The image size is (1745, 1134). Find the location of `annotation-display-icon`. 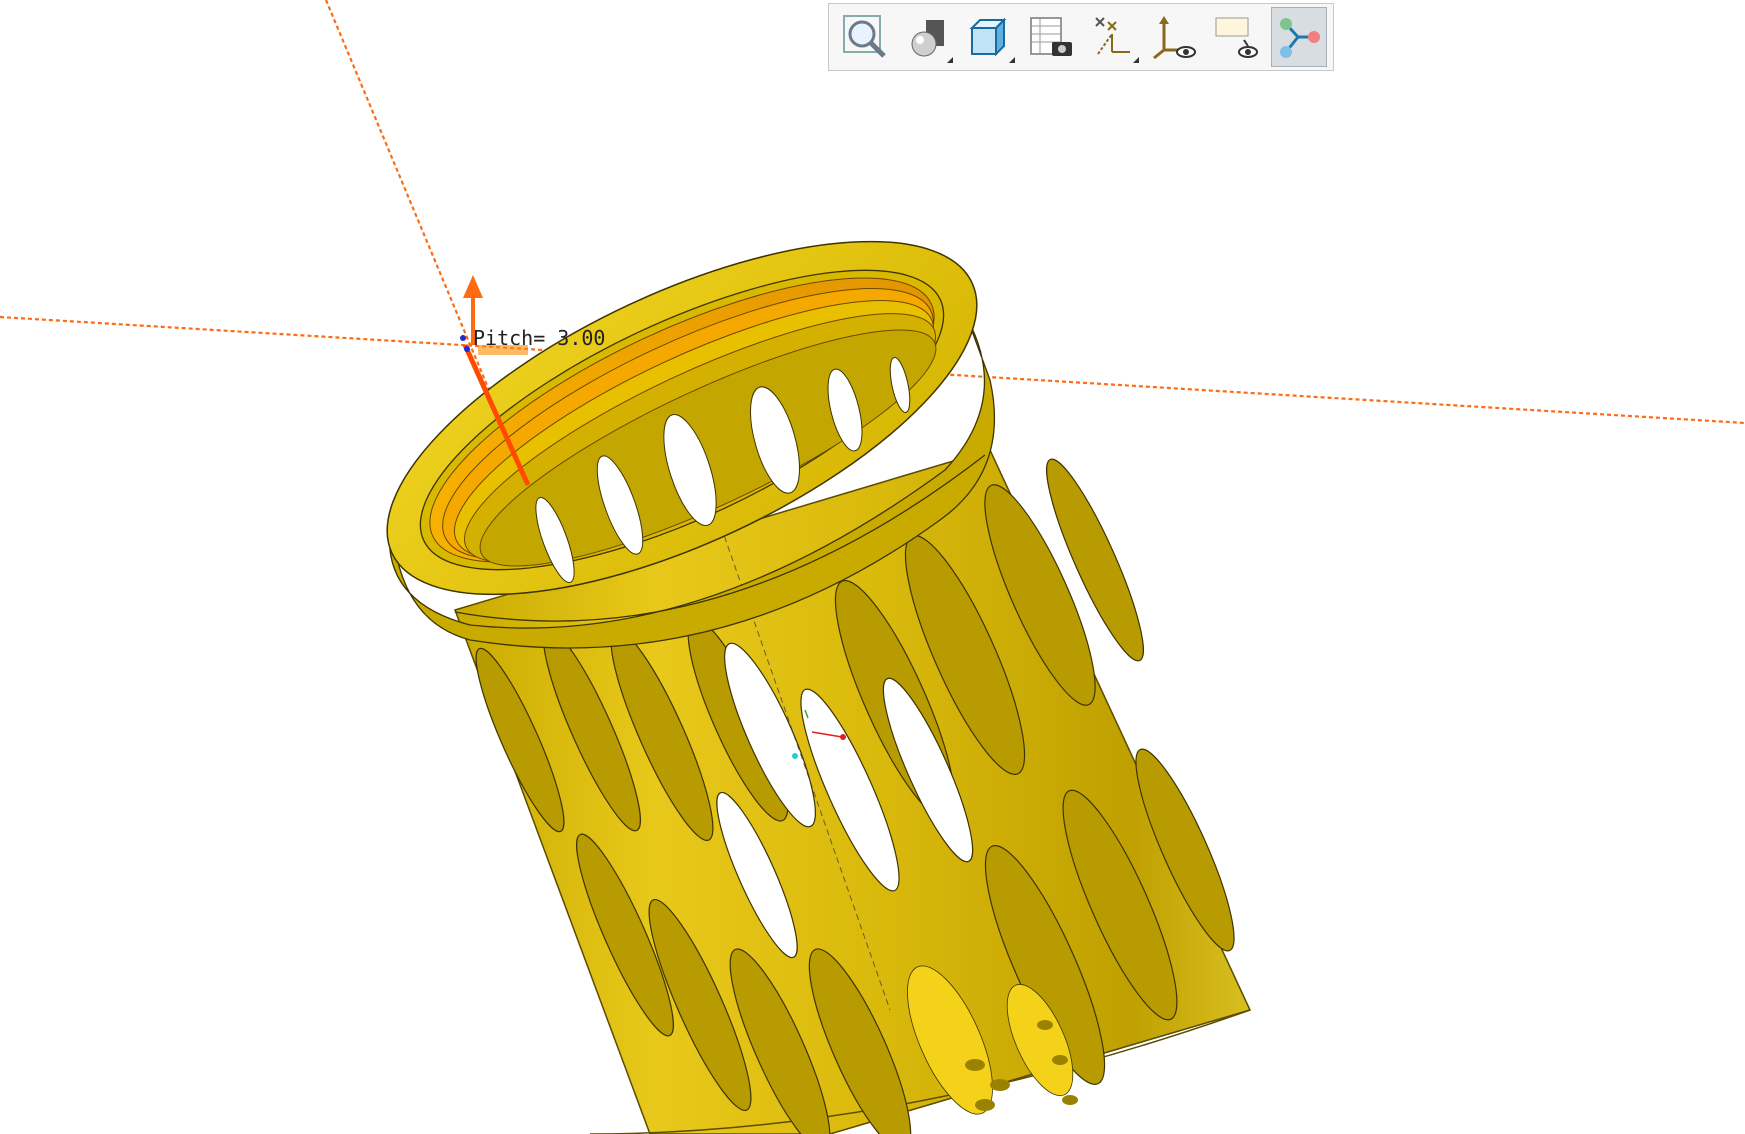

annotation-display-icon is located at coordinates (1236, 37).